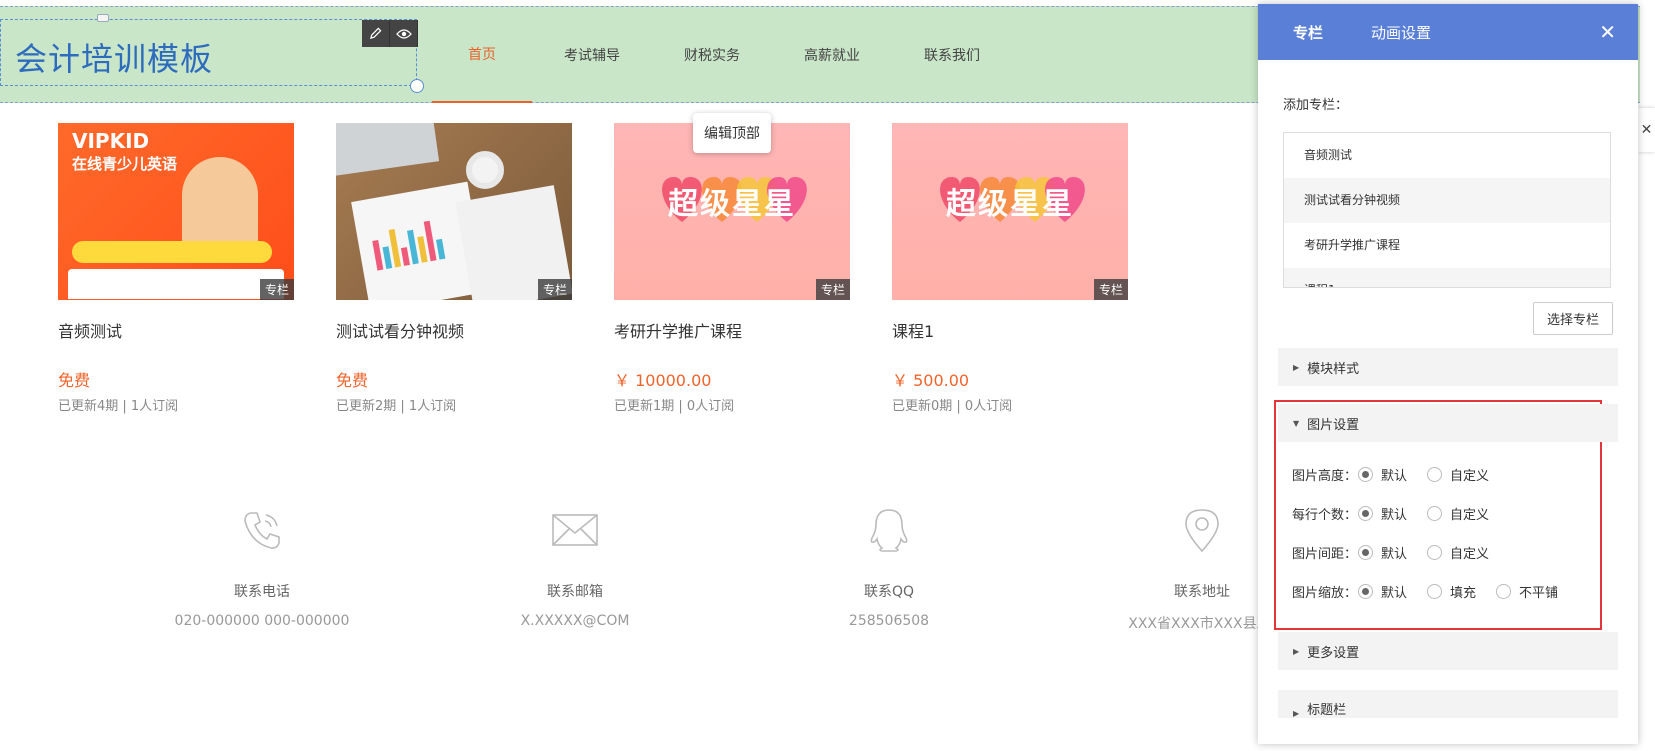 The height and width of the screenshot is (751, 1655). What do you see at coordinates (575, 530) in the screenshot?
I see `mail-icon` at bounding box center [575, 530].